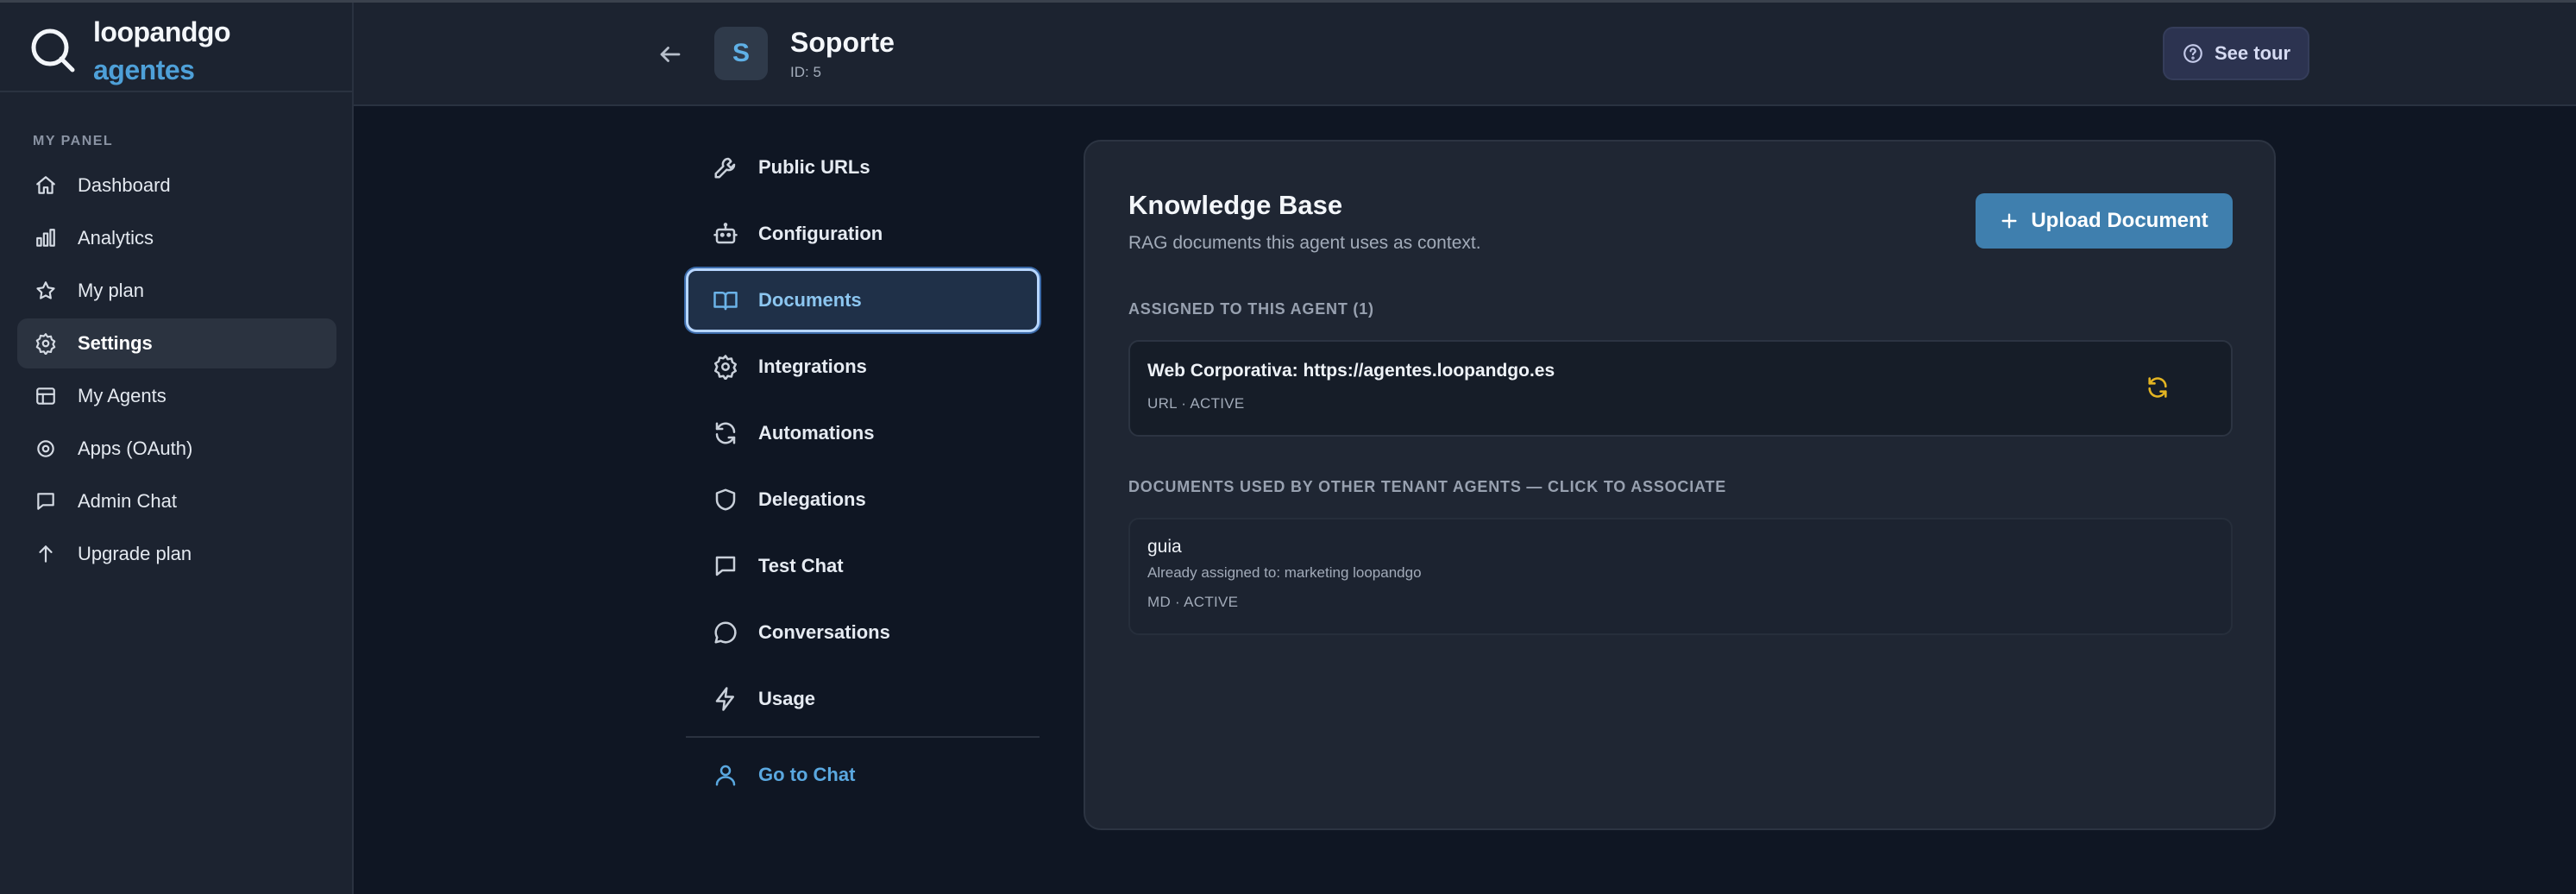  I want to click on bot-icon, so click(725, 234).